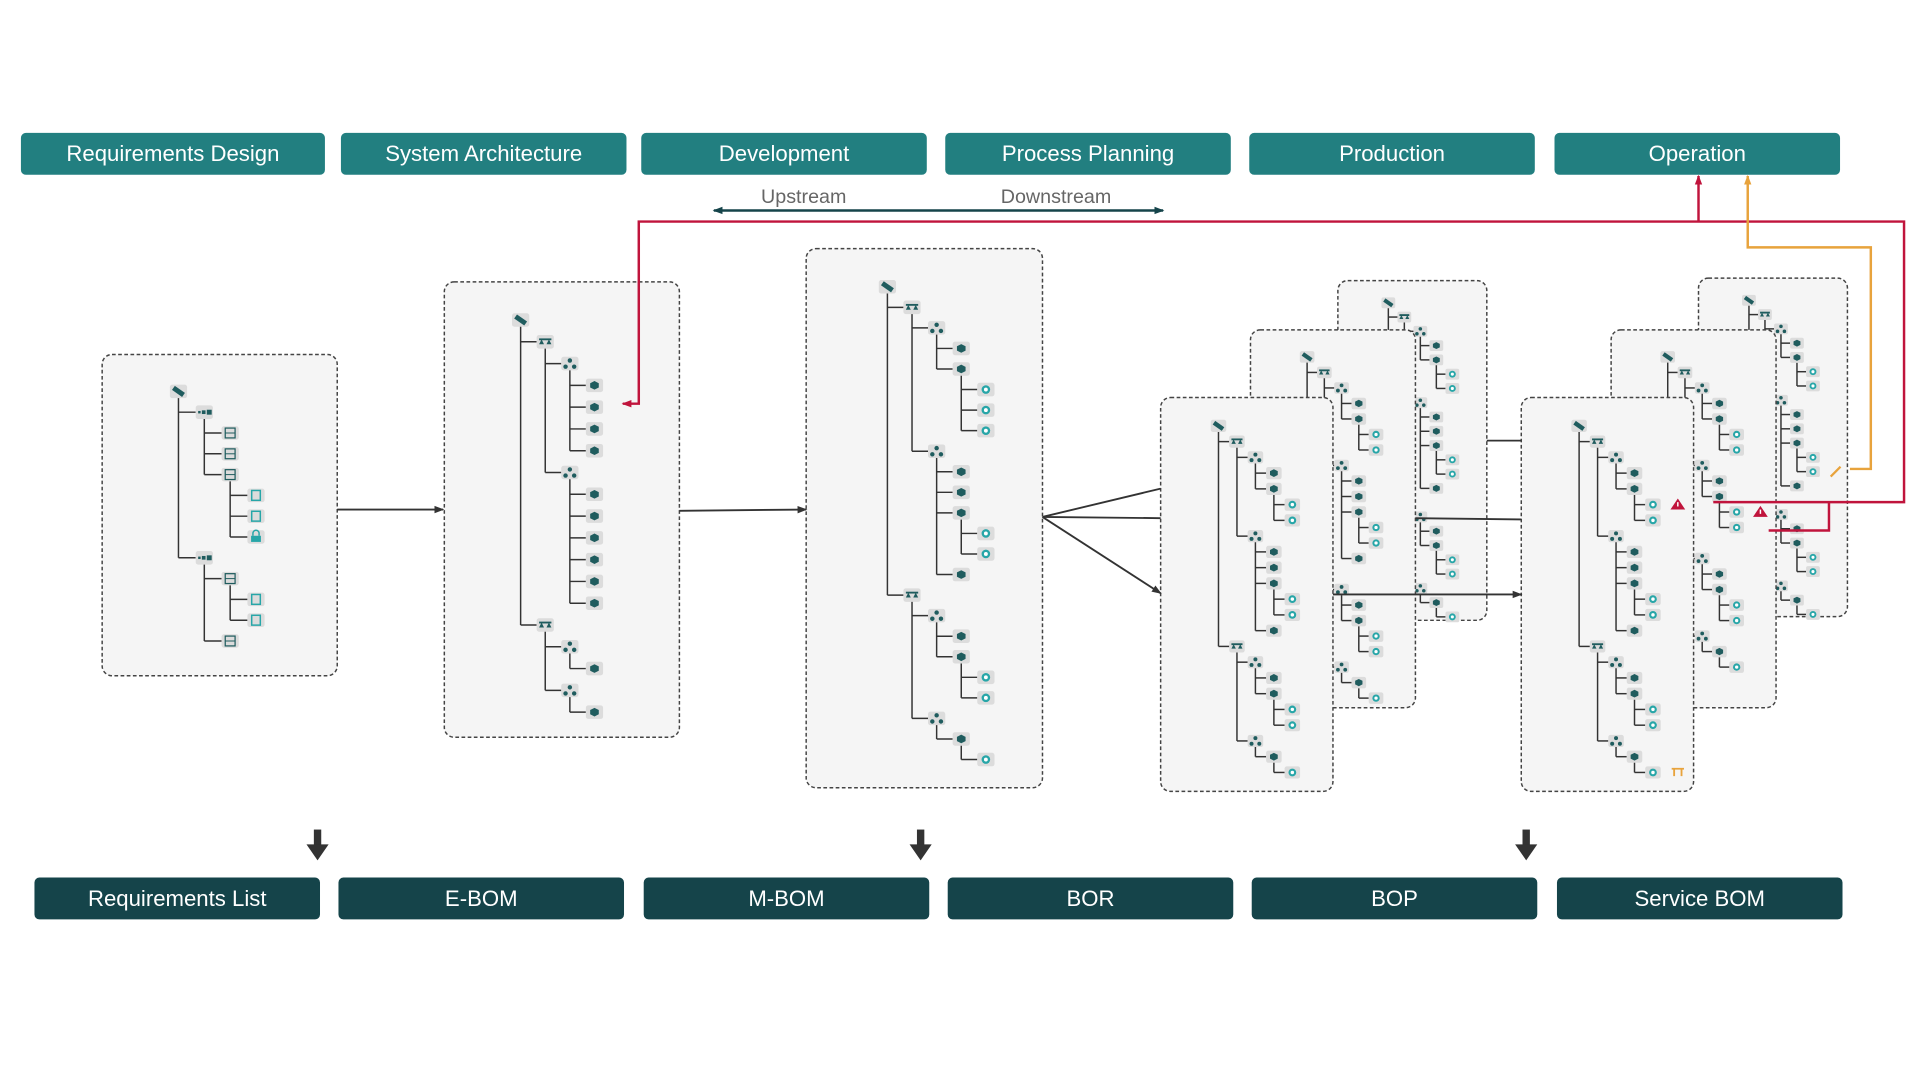  What do you see at coordinates (230, 641) in the screenshot?
I see `sheet-icon` at bounding box center [230, 641].